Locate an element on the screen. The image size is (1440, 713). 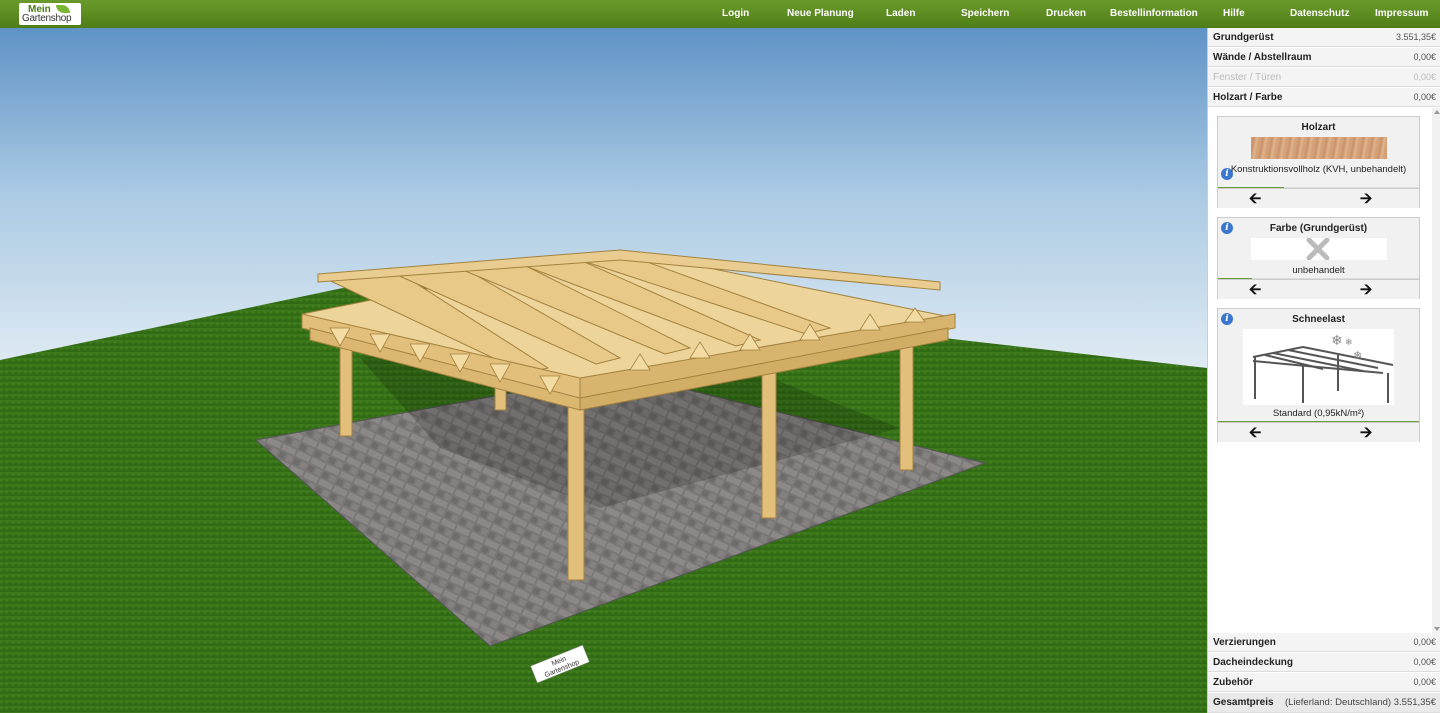
logo-line2: Gartenshop is located at coordinates (47, 18).